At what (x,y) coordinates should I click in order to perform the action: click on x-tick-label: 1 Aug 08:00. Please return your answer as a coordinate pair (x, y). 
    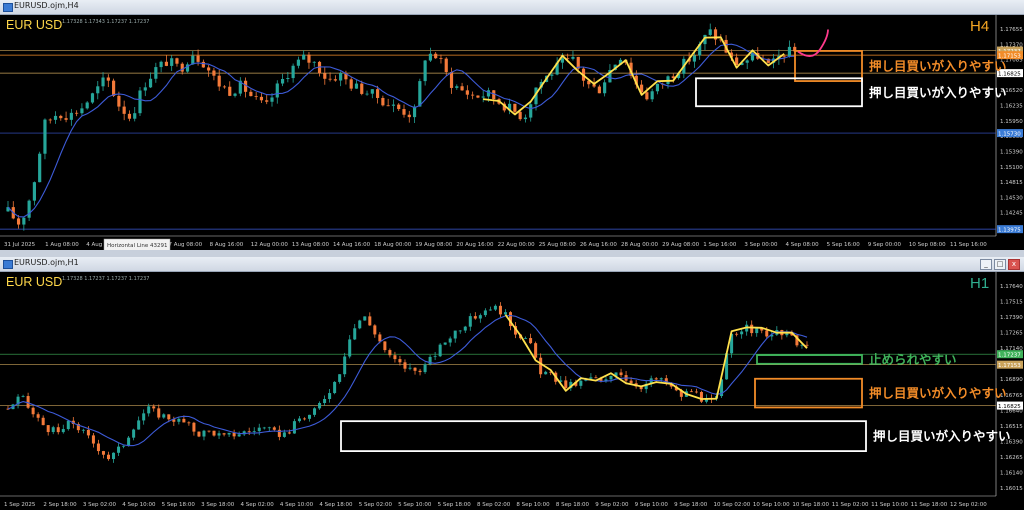
    Looking at the image, I should click on (62, 245).